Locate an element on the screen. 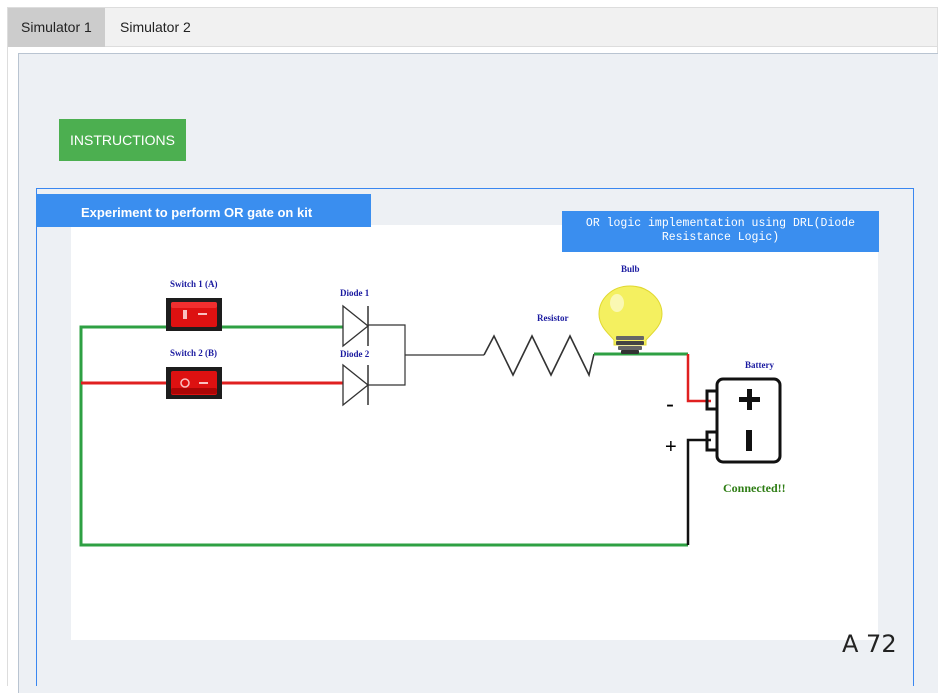 The height and width of the screenshot is (693, 938). battery-minus-sign: - is located at coordinates (670, 404).